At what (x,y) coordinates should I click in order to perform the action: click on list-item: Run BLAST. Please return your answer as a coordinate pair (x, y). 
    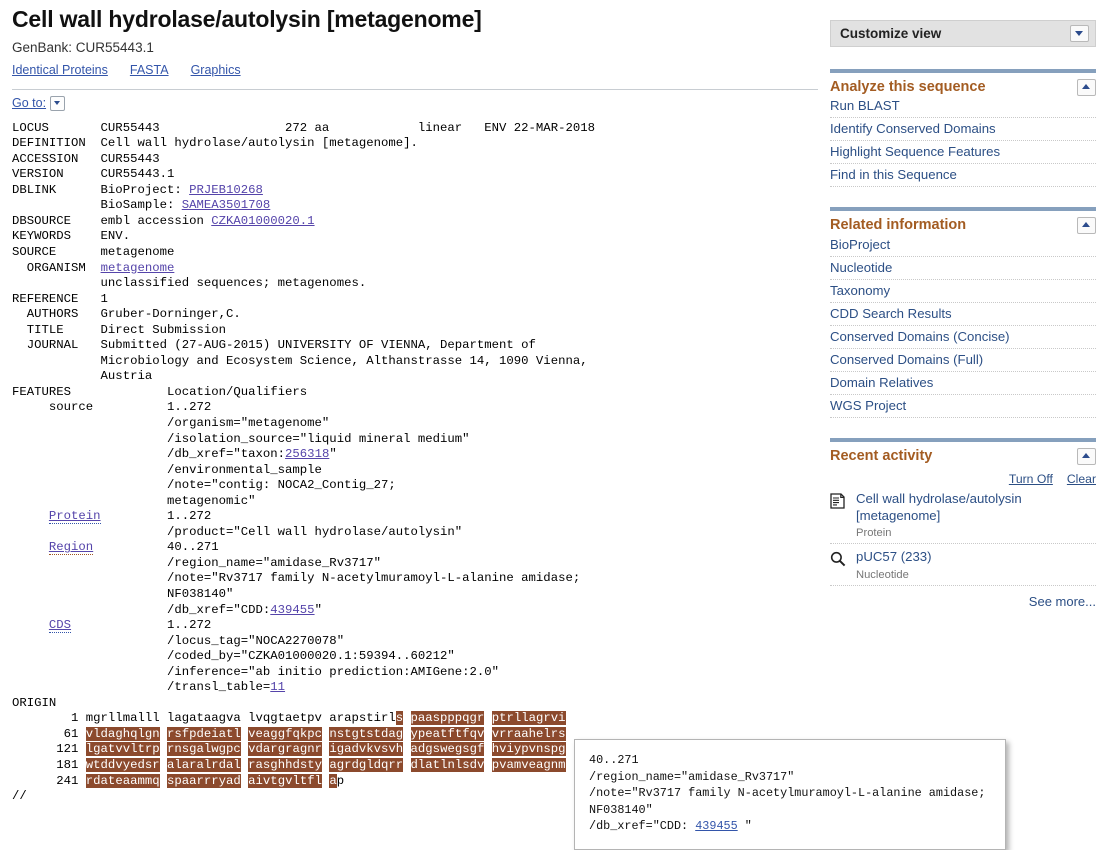
    Looking at the image, I should click on (963, 108).